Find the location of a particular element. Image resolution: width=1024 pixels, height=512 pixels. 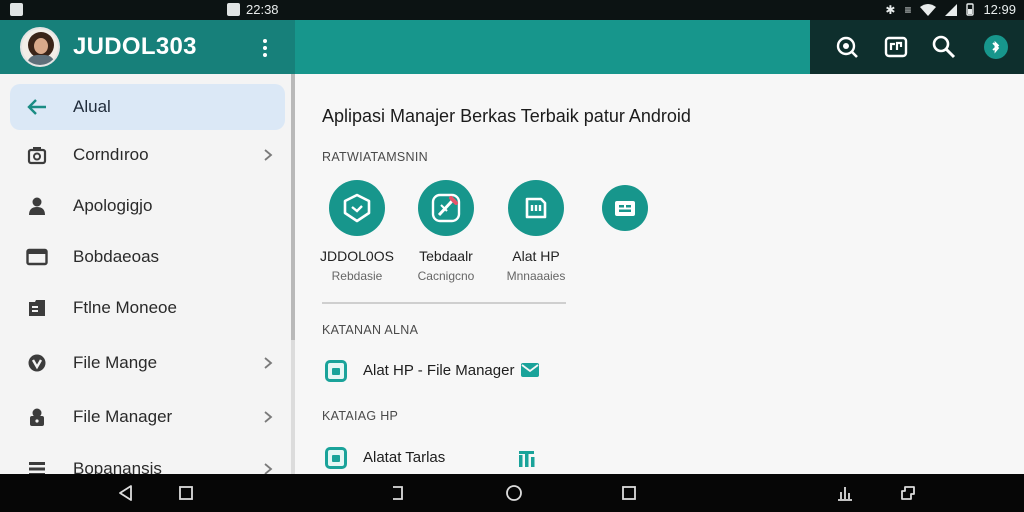

app-tile: Alat HP Mnnaaaies is located at coordinates (536, 231).